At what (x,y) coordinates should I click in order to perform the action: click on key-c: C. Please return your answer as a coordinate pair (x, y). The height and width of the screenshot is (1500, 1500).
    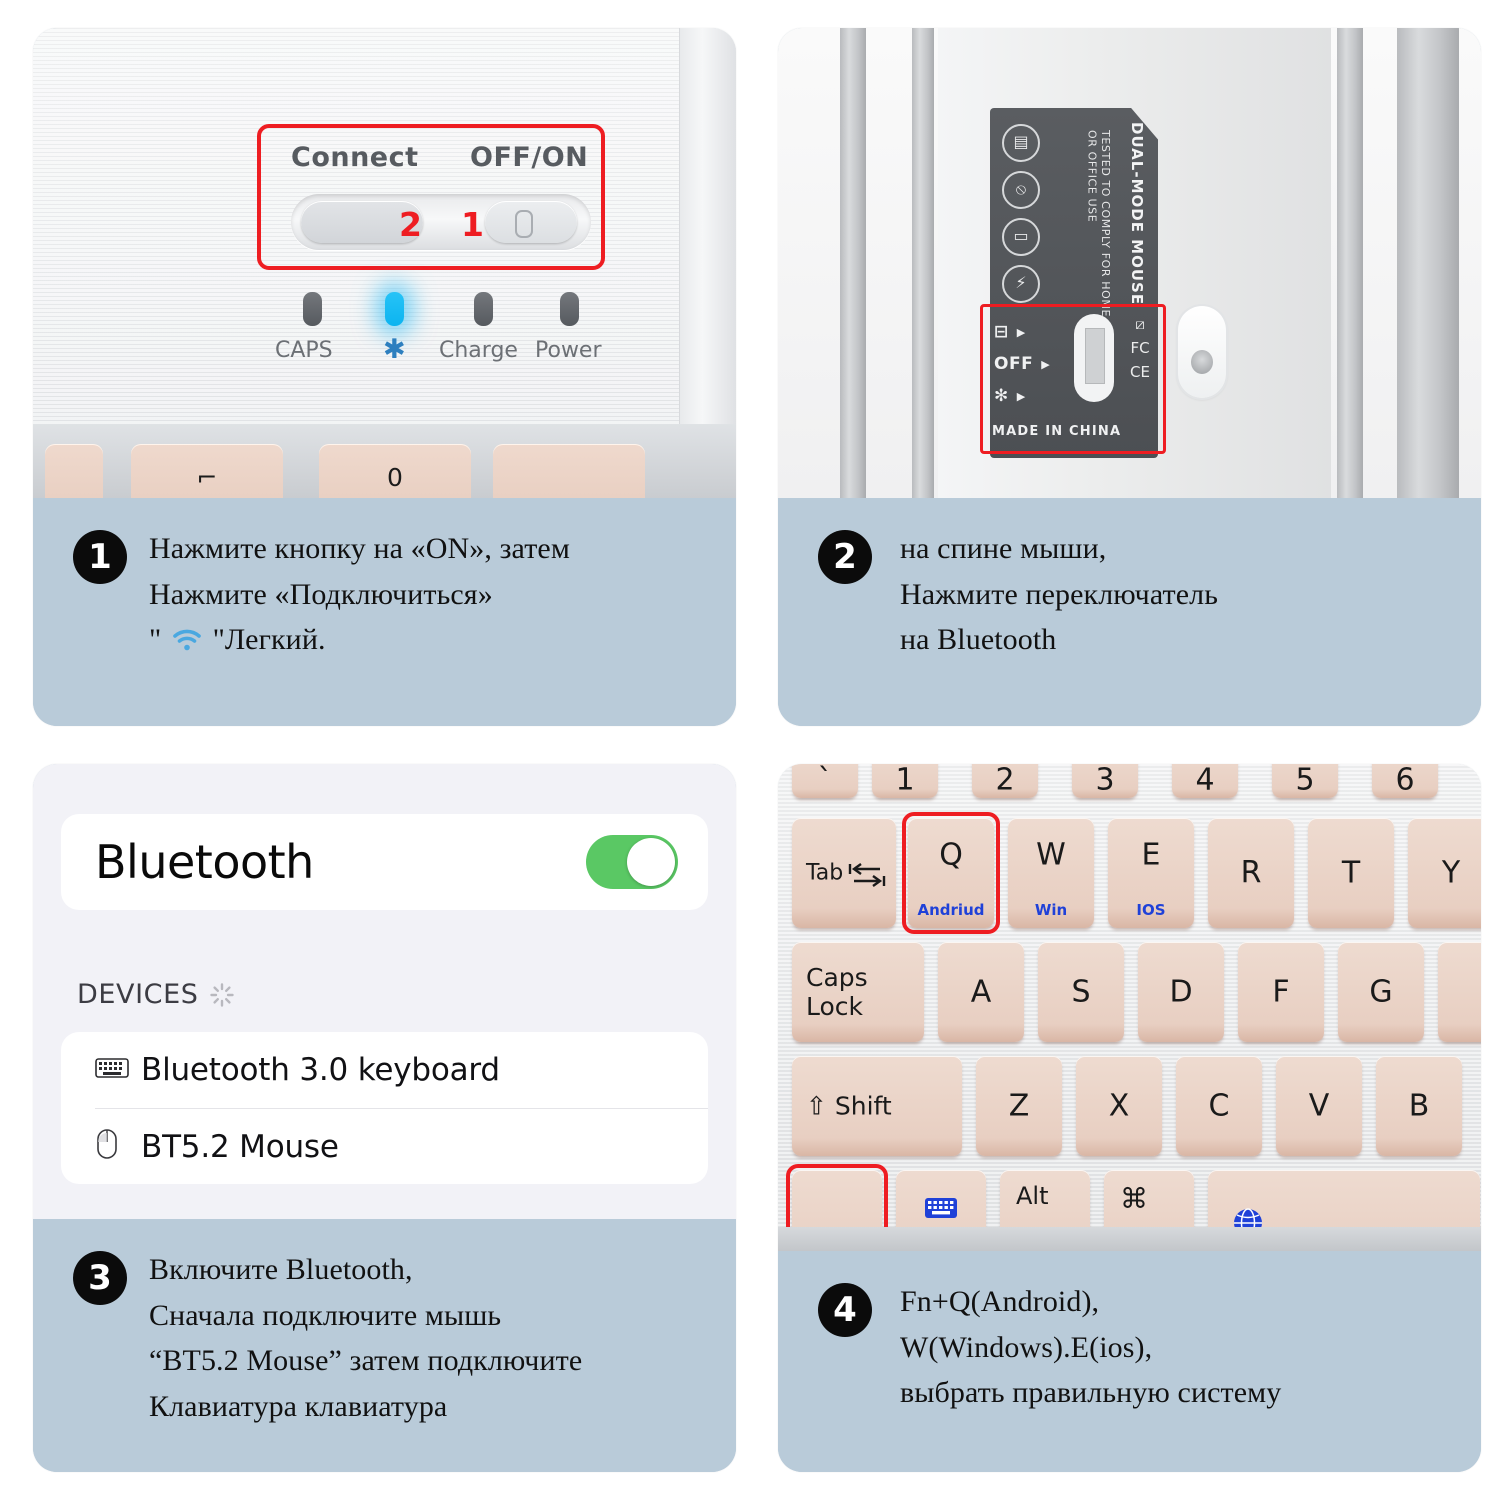
    Looking at the image, I should click on (1219, 1106).